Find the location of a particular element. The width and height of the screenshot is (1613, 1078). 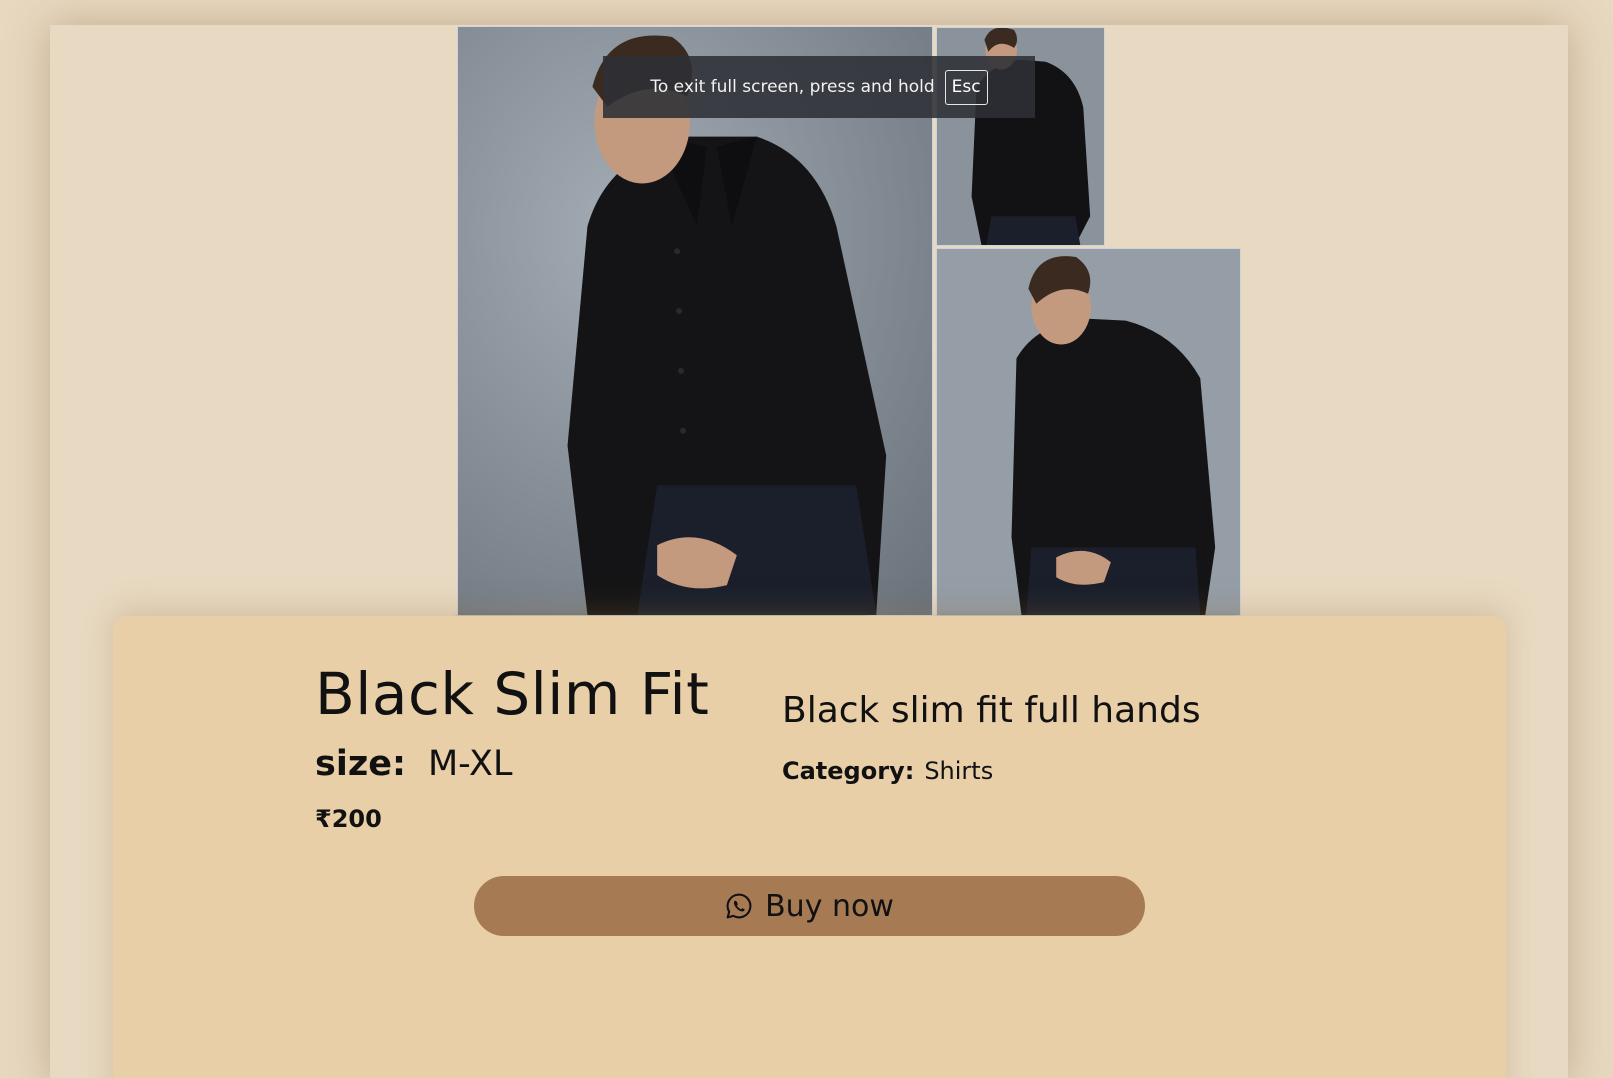

size-label: size: is located at coordinates (360, 764).